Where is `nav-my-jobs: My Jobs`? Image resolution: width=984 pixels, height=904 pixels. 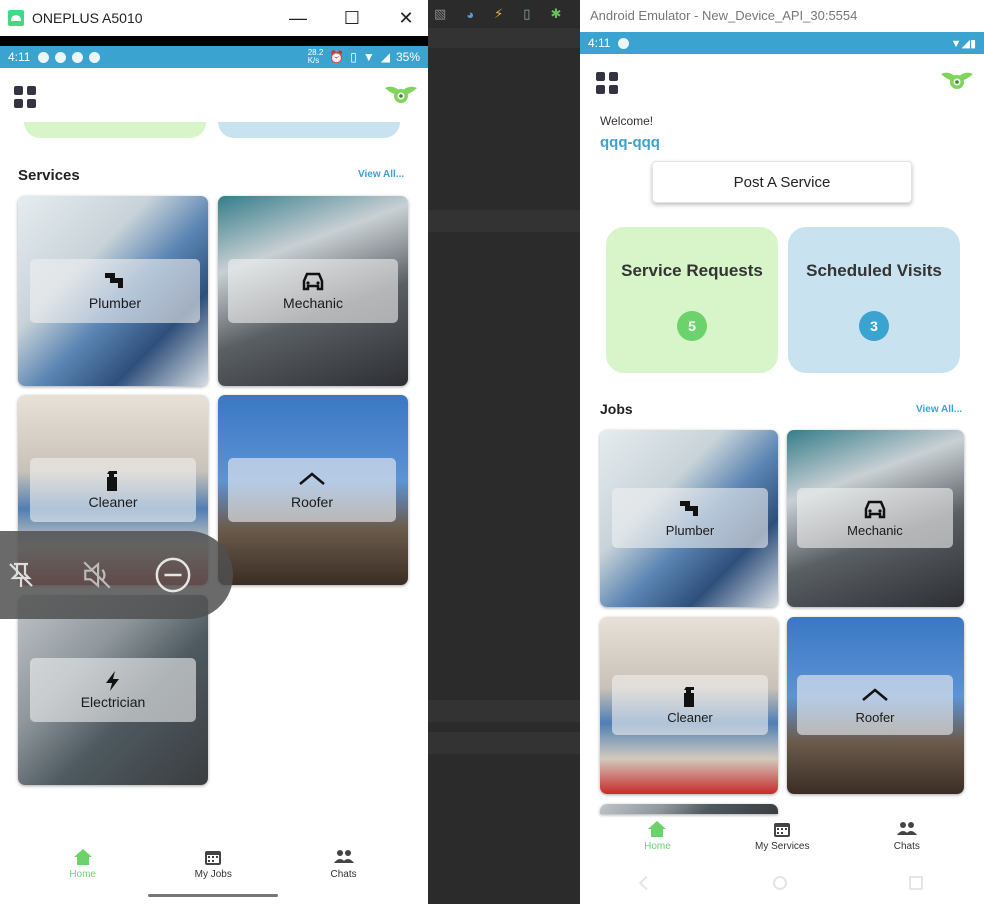 nav-my-jobs: My Jobs is located at coordinates (213, 864).